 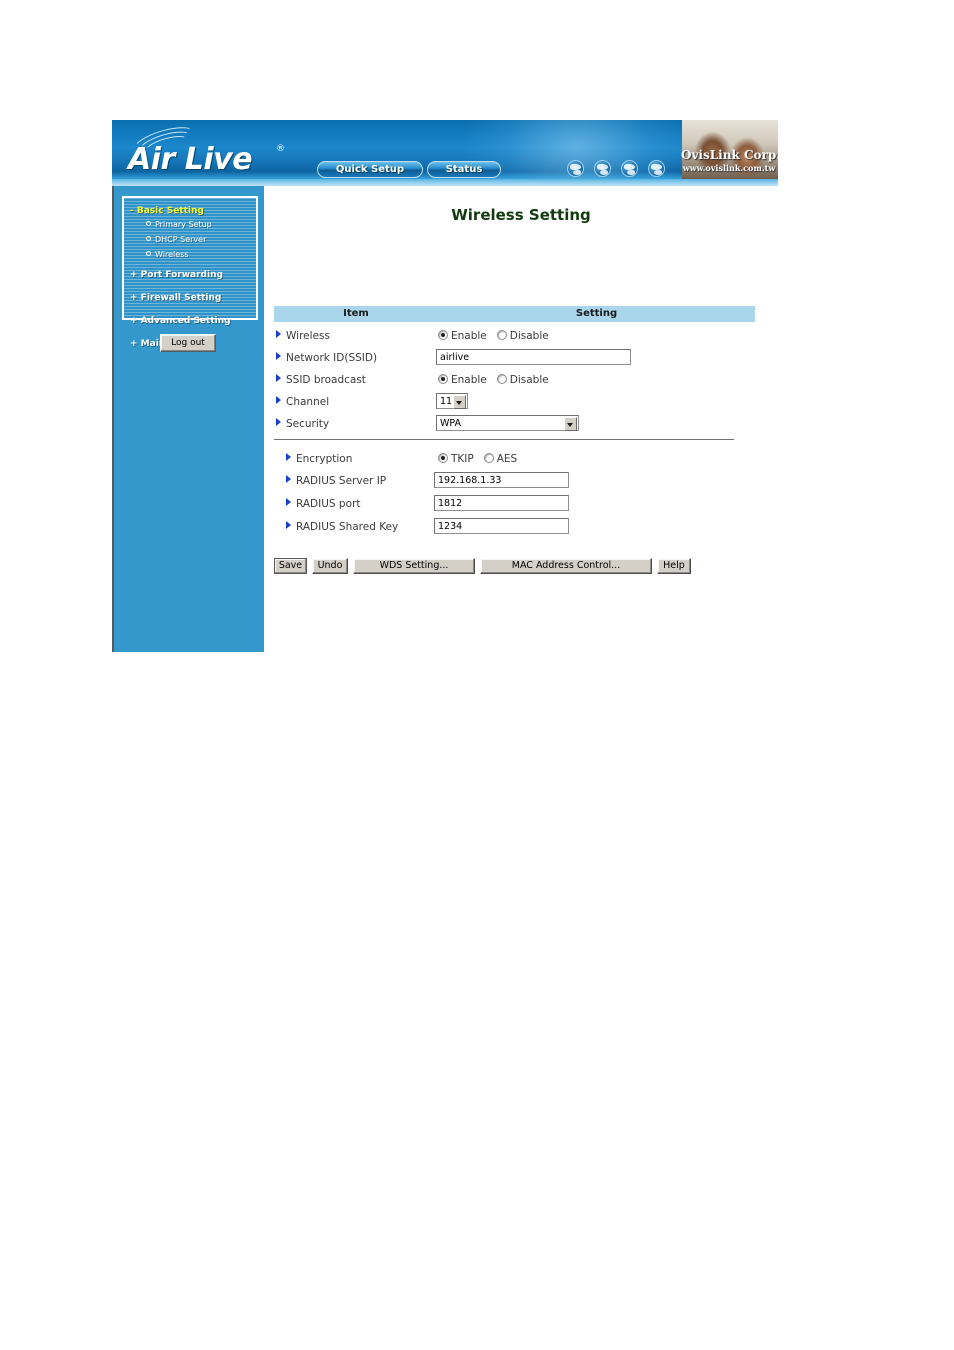 I want to click on row-label-radius-shared-key: RADIUS Shared Key, so click(x=342, y=527).